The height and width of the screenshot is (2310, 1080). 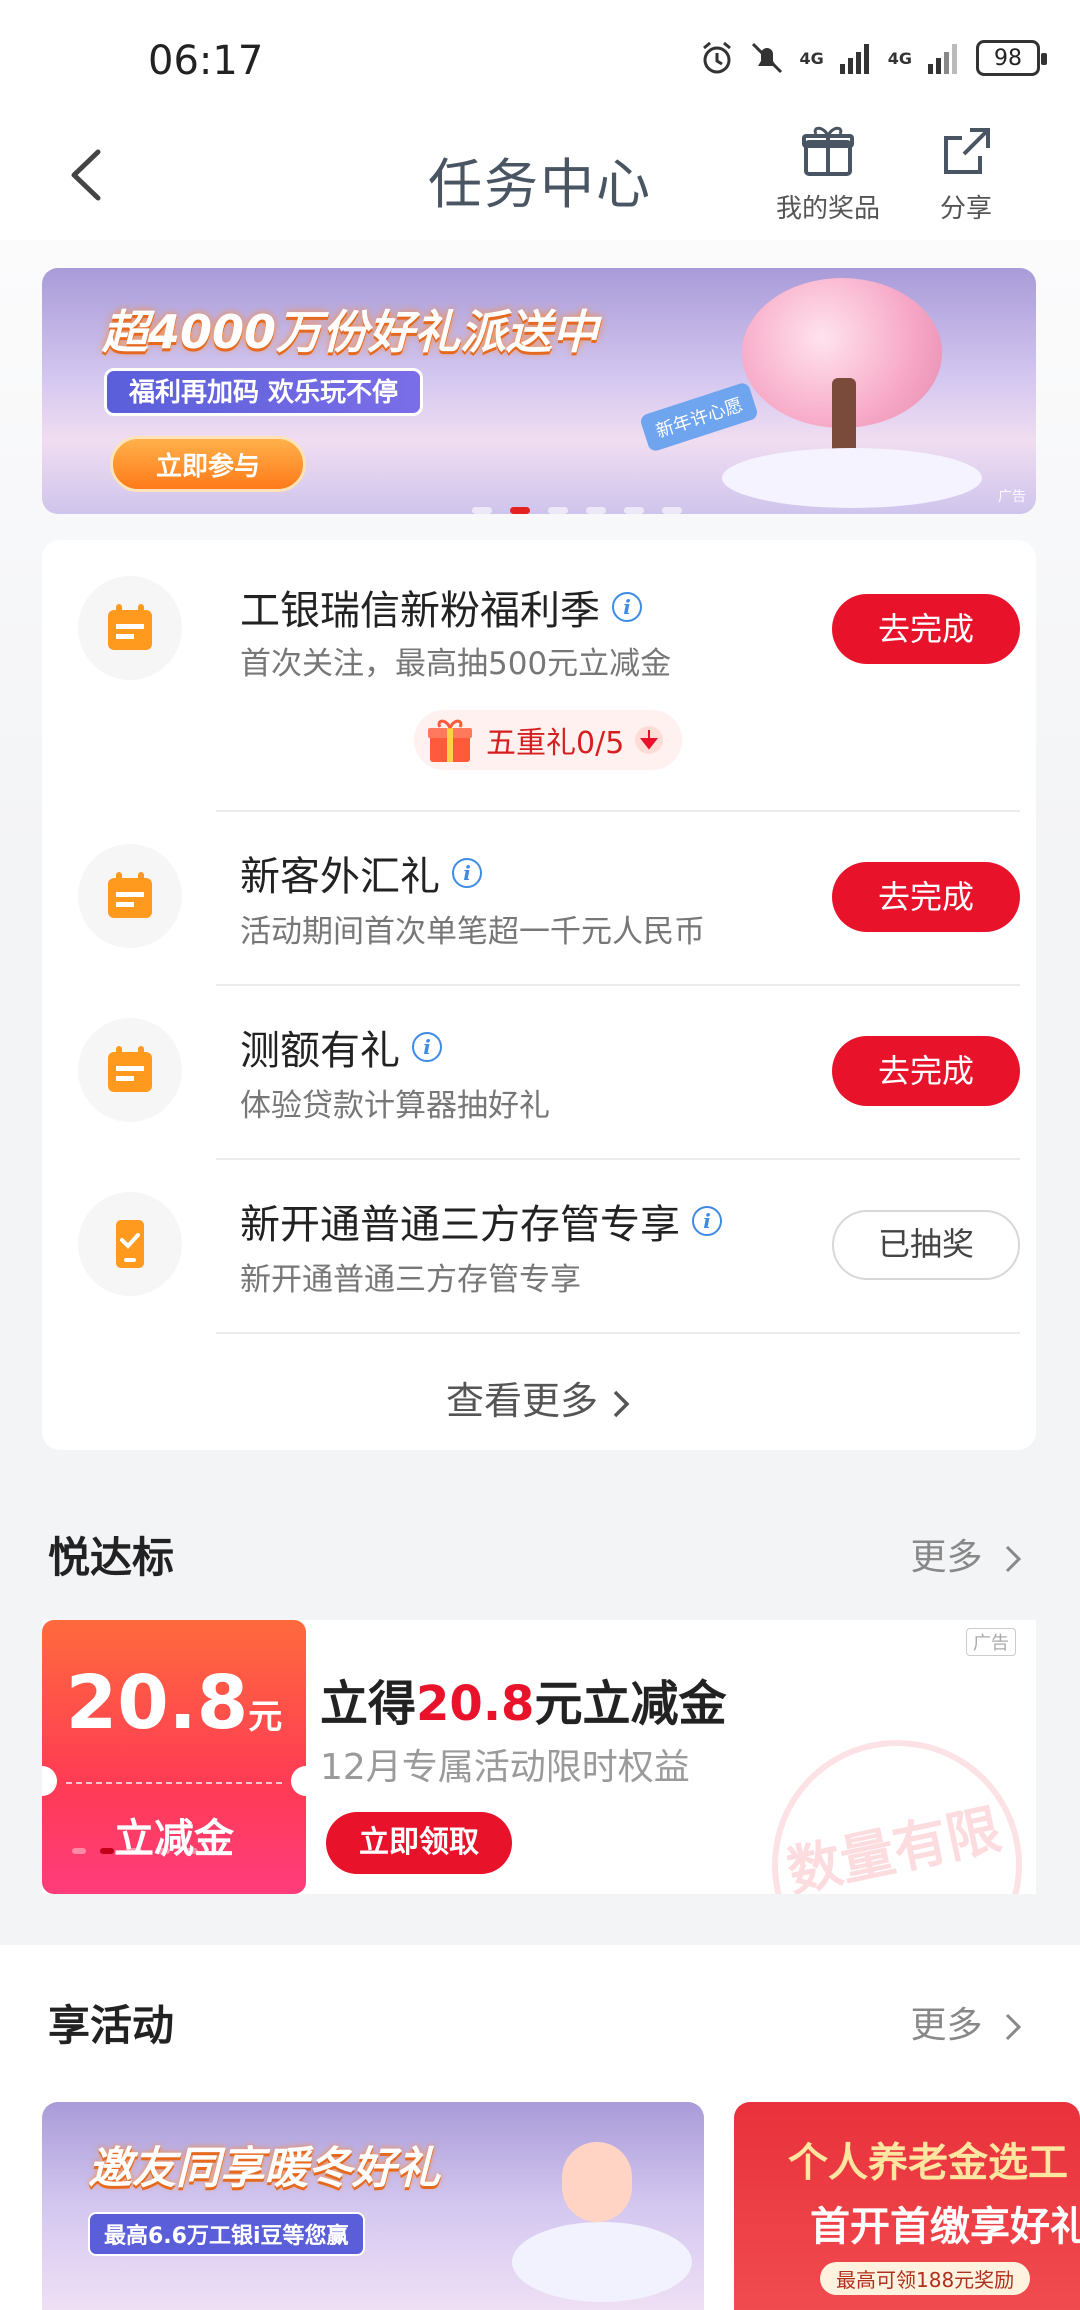 I want to click on share-label: 分享, so click(x=965, y=209).